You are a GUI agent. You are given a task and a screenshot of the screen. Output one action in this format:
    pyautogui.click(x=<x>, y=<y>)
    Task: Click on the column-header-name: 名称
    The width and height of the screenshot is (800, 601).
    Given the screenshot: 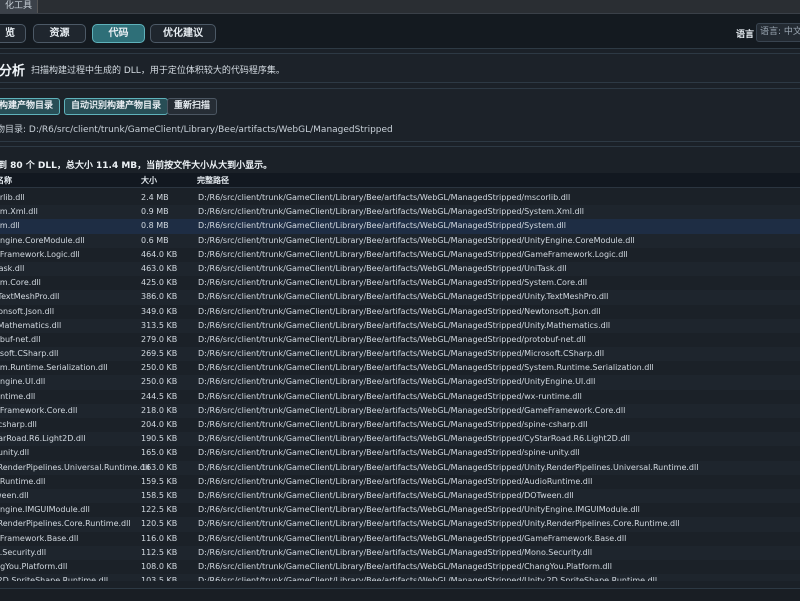 What is the action you would take?
    pyautogui.click(x=6, y=180)
    